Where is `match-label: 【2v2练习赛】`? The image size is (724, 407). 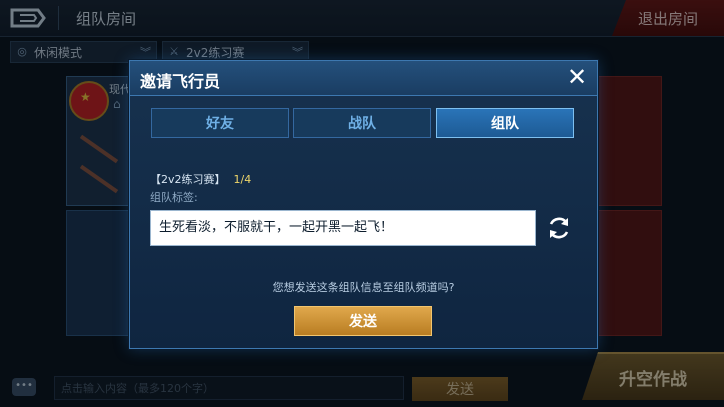
match-label: 【2v2练习赛】 is located at coordinates (188, 179).